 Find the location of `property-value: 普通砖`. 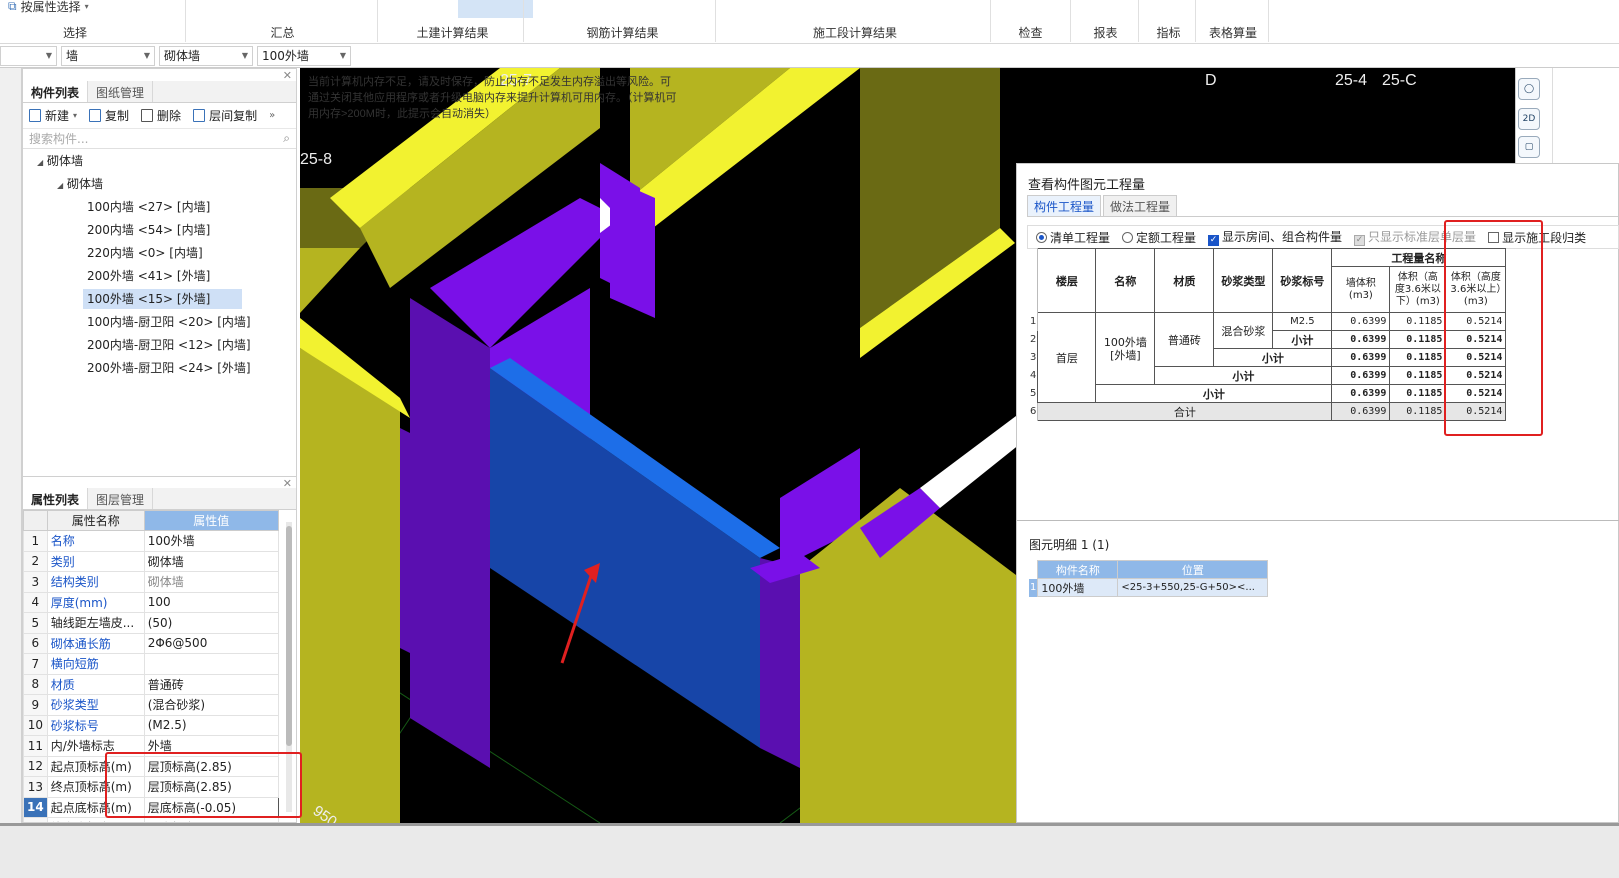

property-value: 普通砖 is located at coordinates (211, 684).